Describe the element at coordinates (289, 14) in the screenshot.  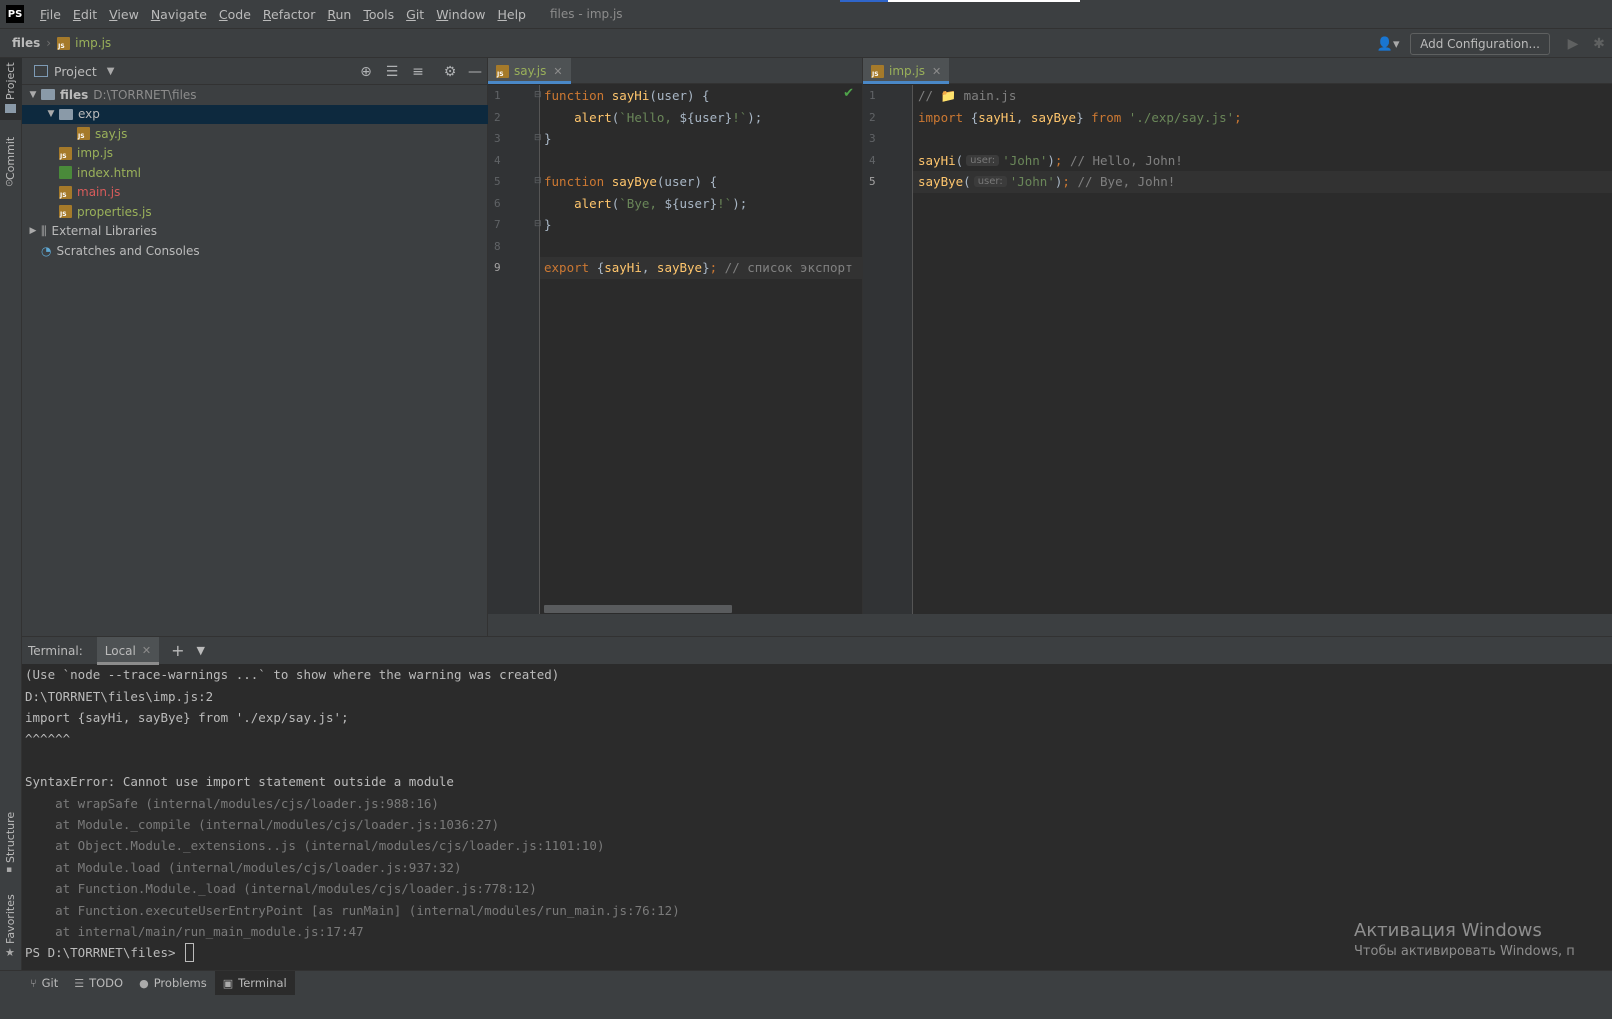
I see `menu-refactor: Refactor` at that location.